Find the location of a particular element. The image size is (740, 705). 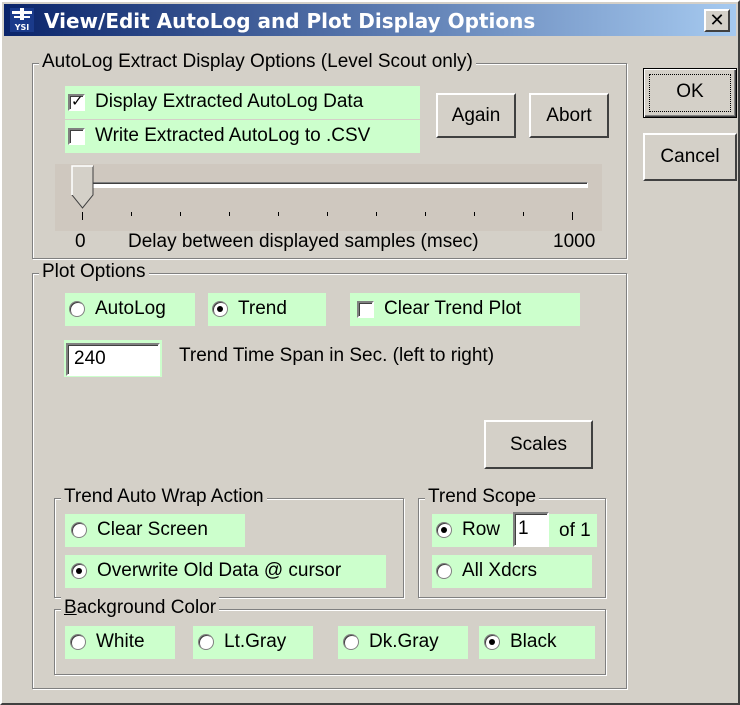

abort-button: Abort is located at coordinates (569, 115).